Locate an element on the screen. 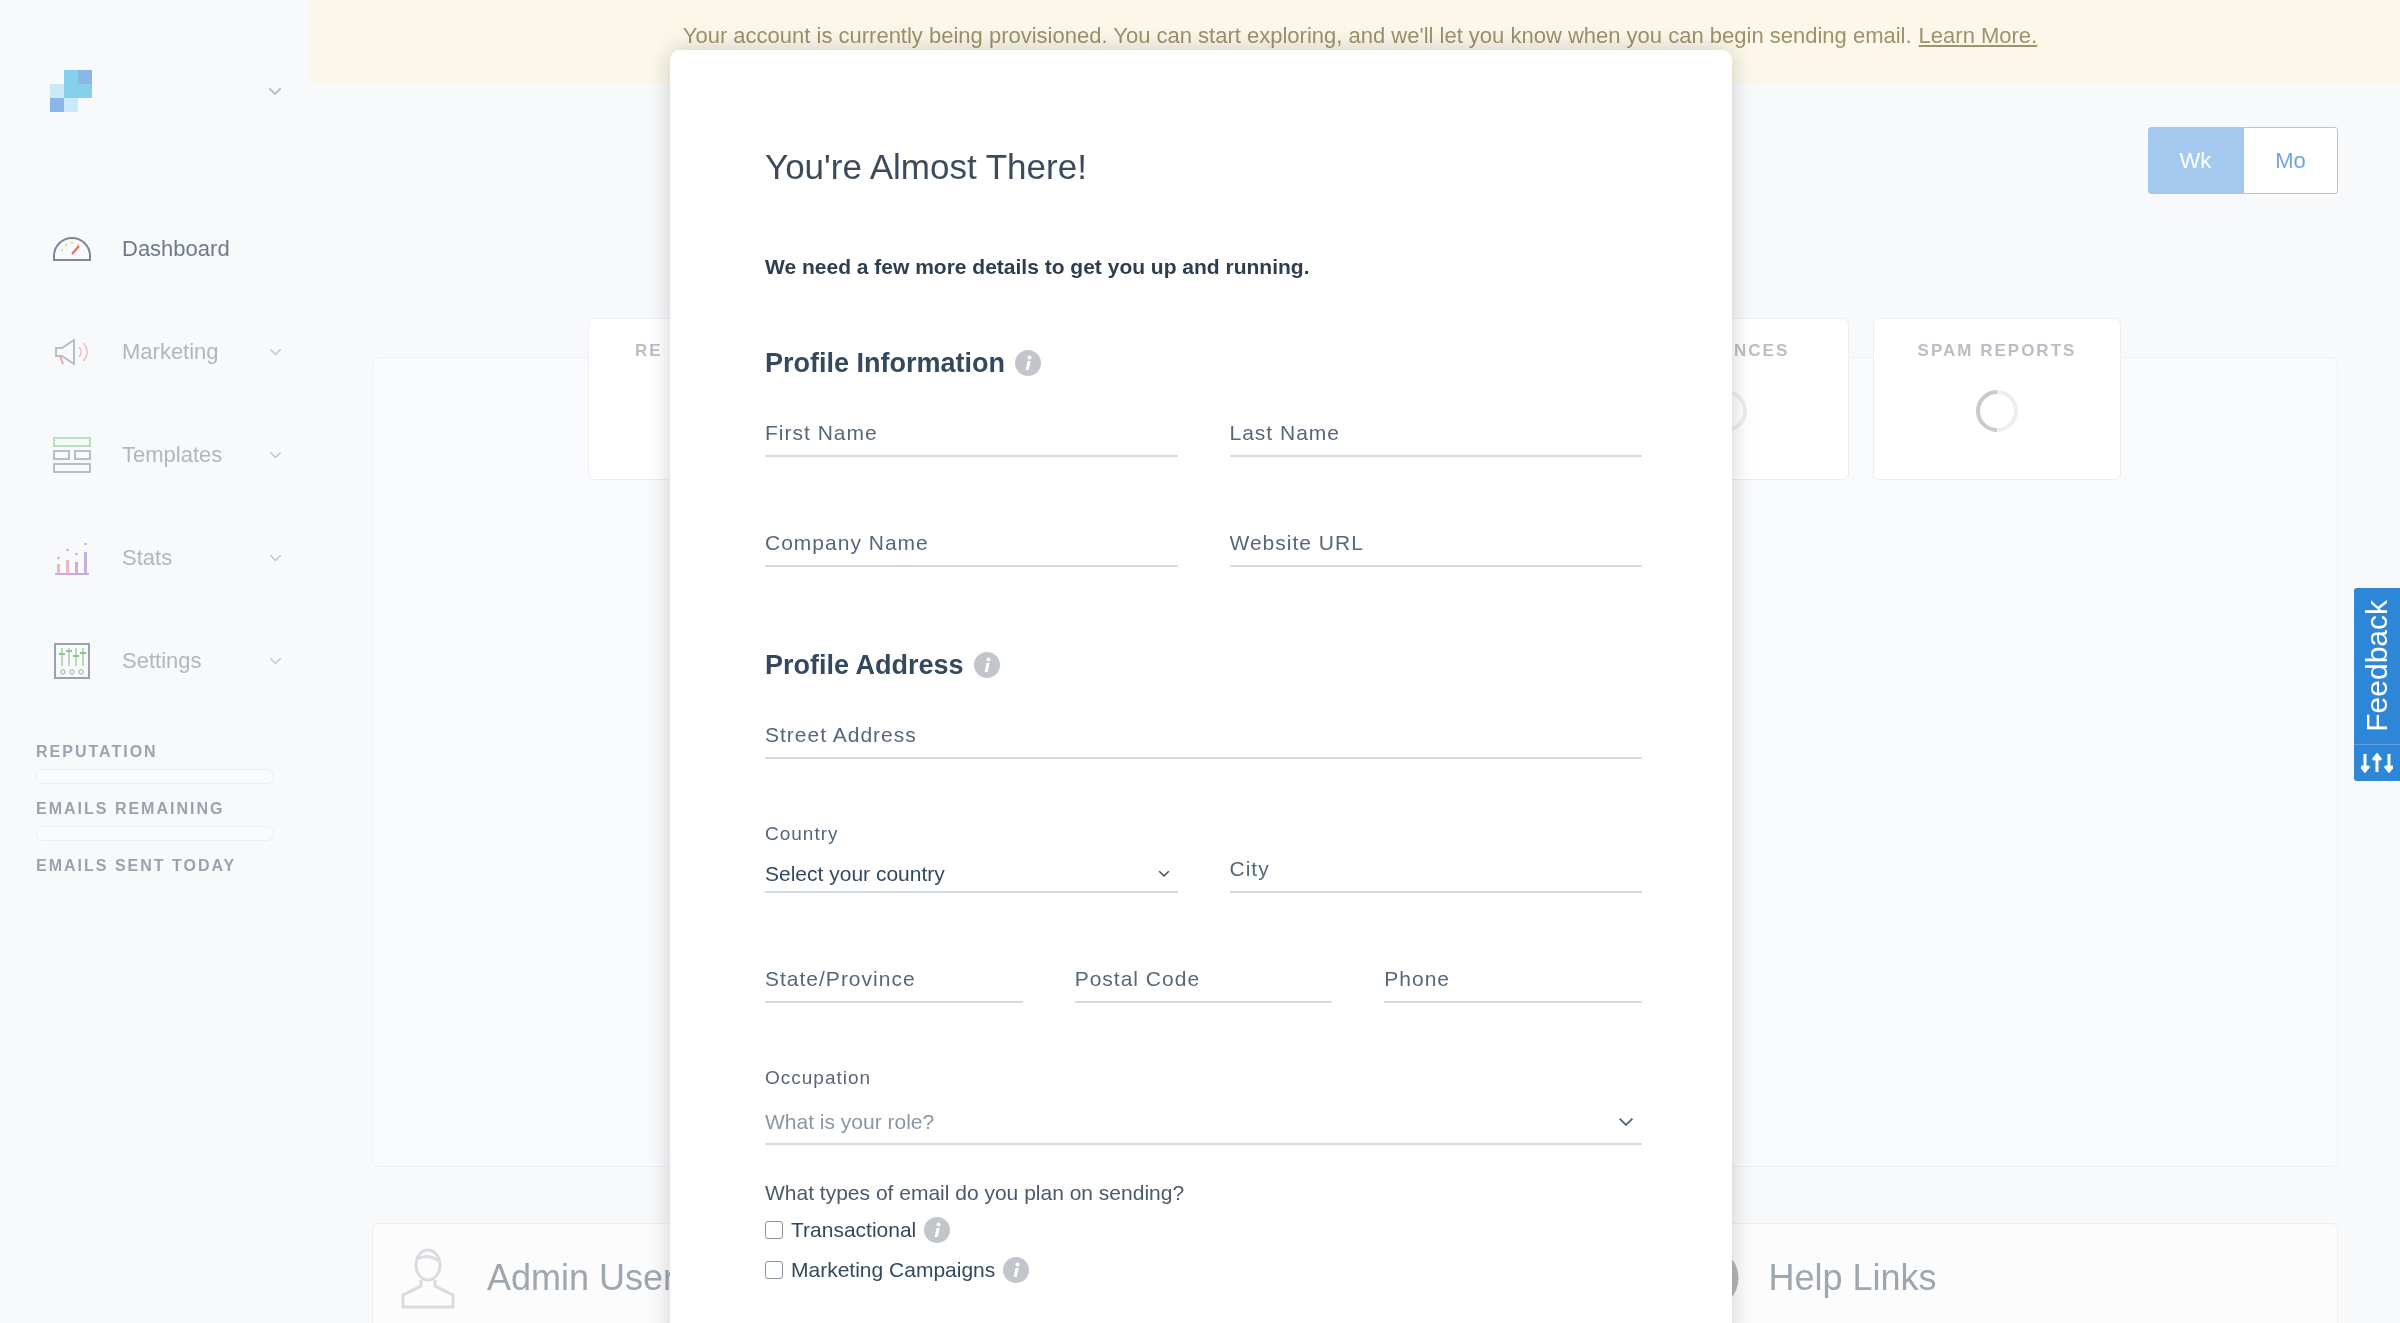 This screenshot has height=1323, width=2400. checkbox-label: Marketing Campaigns is located at coordinates (893, 1270).